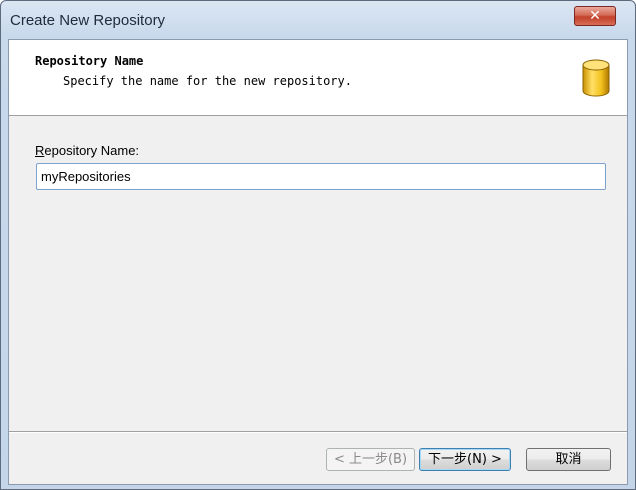  I want to click on cancel-button: 取消, so click(568, 459).